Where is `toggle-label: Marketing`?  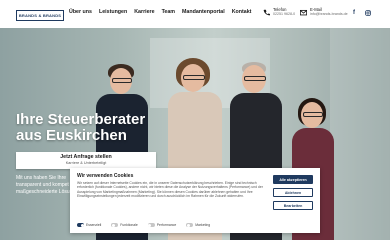 toggle-label: Marketing is located at coordinates (203, 225).